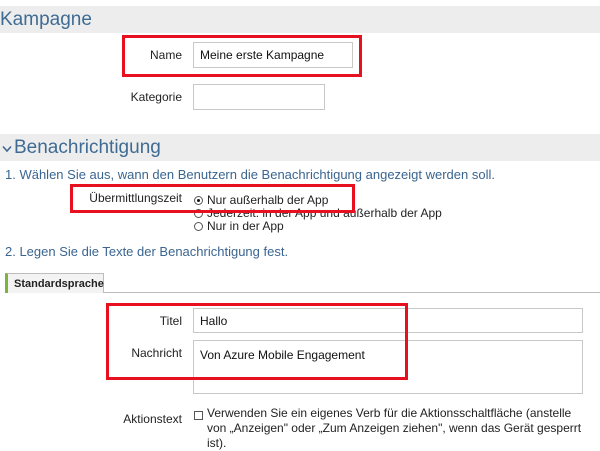 This screenshot has width=600, height=451. I want to click on name-highlight-box, so click(242, 56).